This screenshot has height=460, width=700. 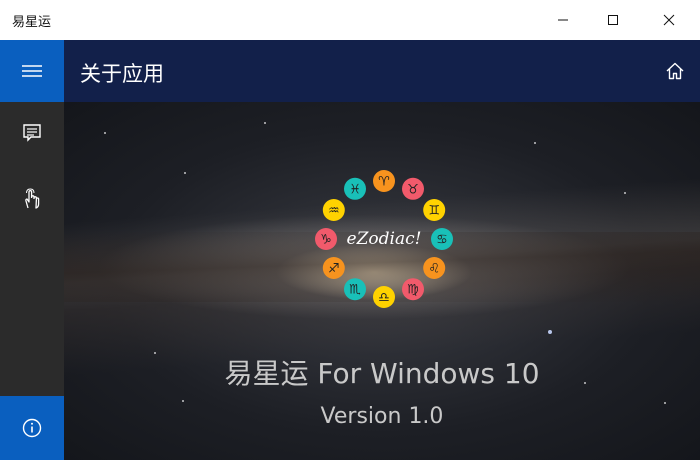 I want to click on close-button, so click(x=669, y=20).